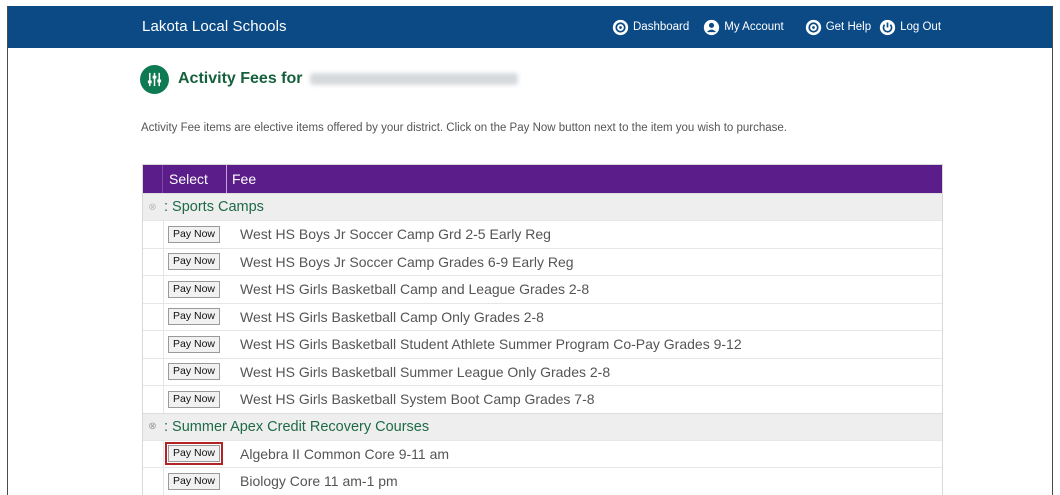 This screenshot has width=1060, height=495. Describe the element at coordinates (542, 453) in the screenshot. I see `table-row: Pay Now Algebra II Common Core 9-11 am` at that location.